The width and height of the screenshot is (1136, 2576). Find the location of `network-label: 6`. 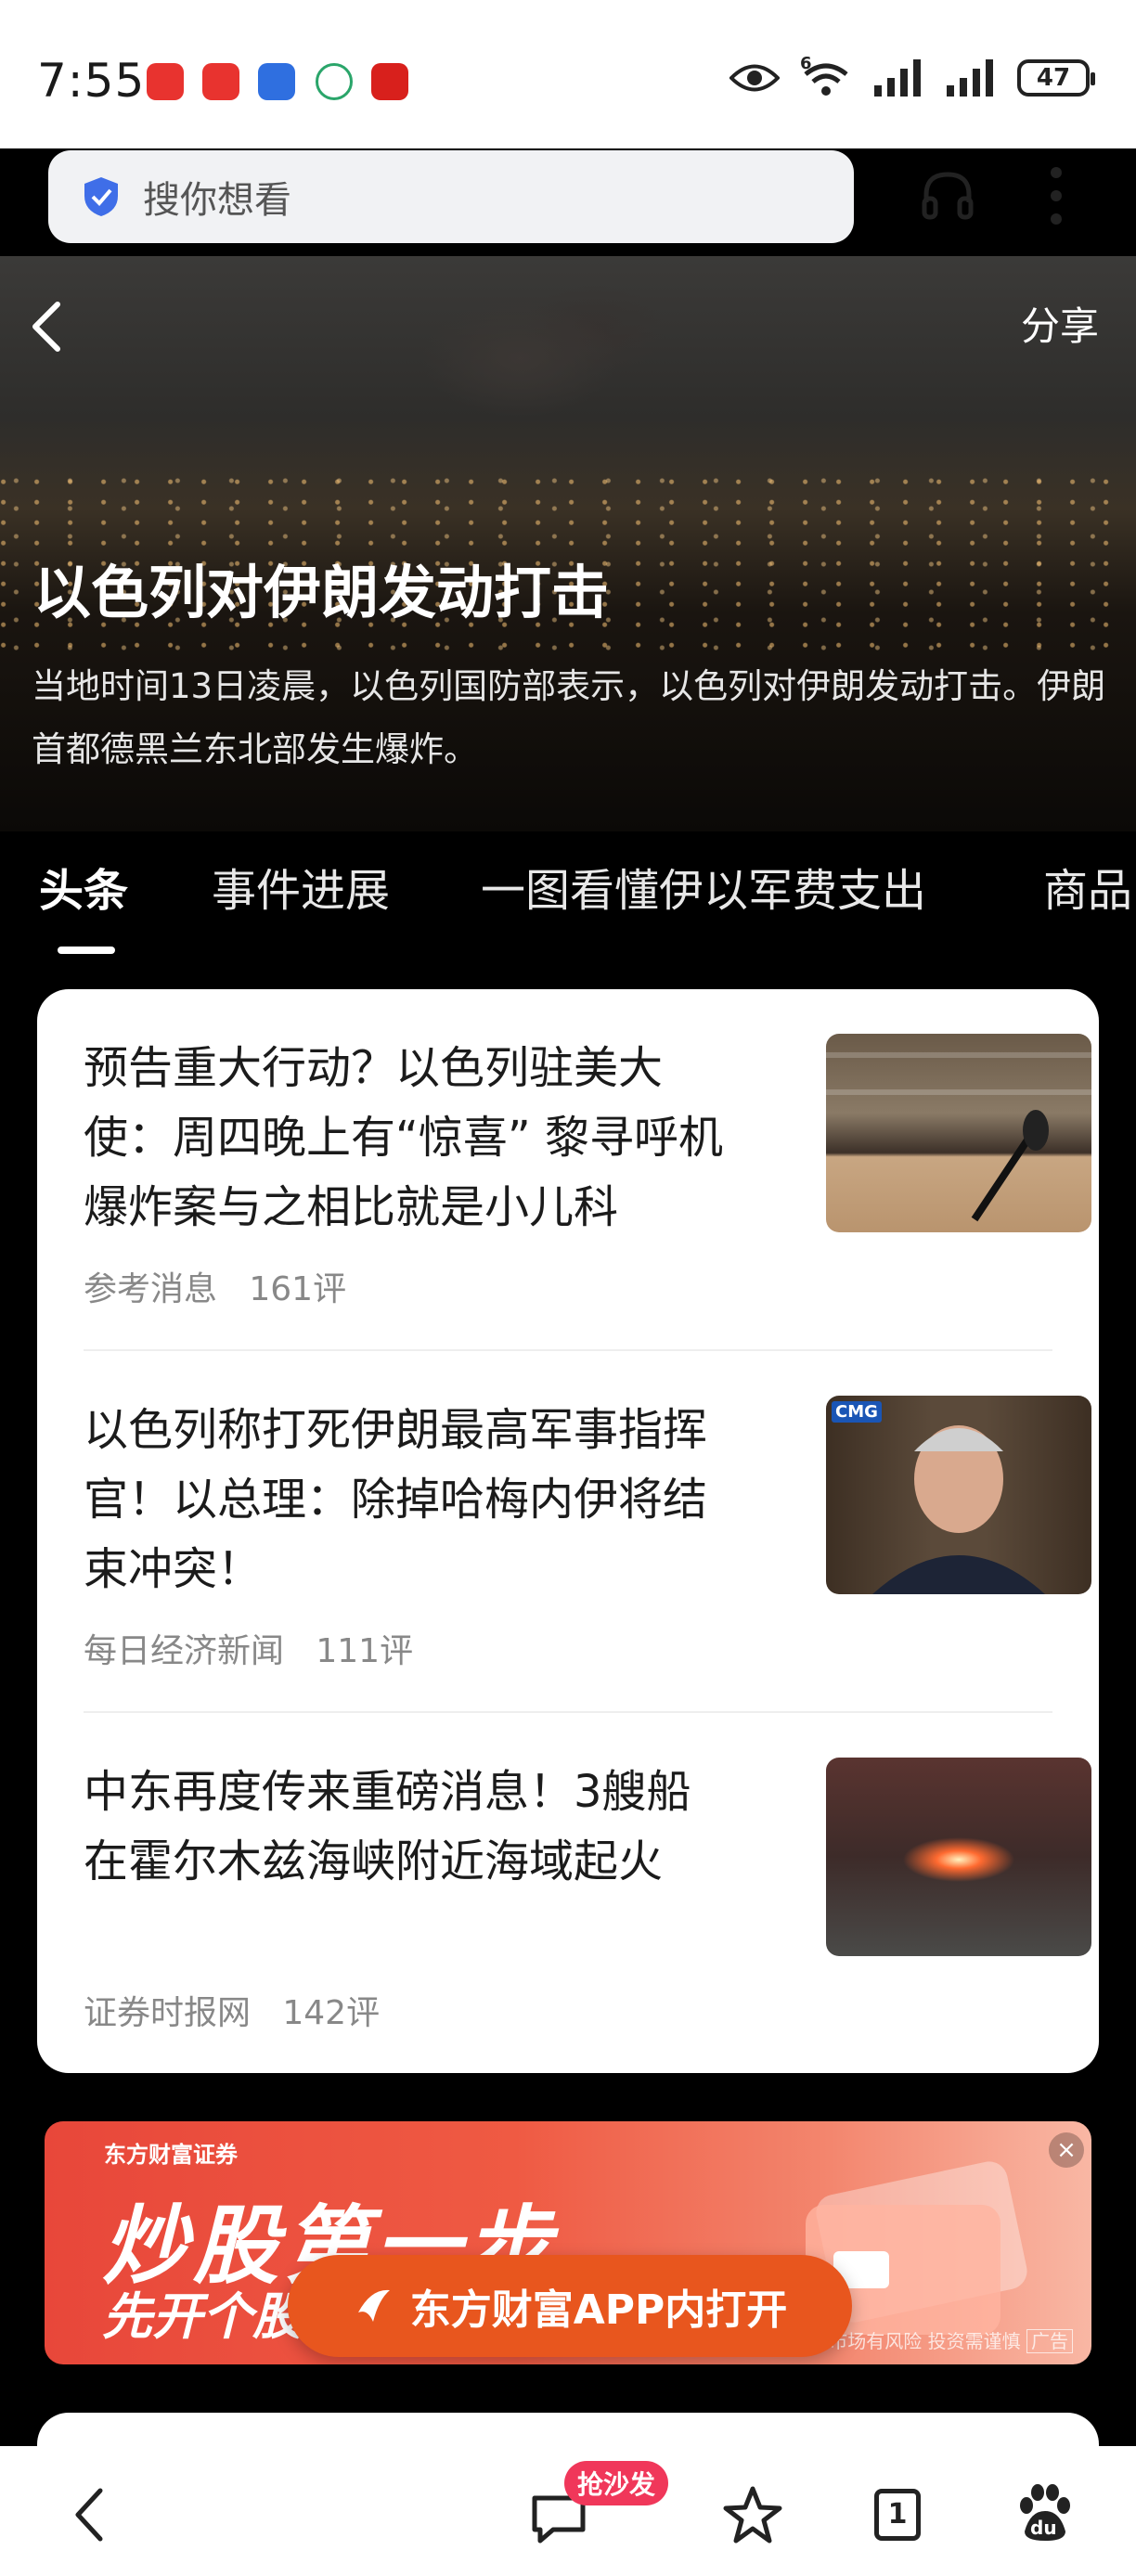

network-label: 6 is located at coordinates (806, 63).